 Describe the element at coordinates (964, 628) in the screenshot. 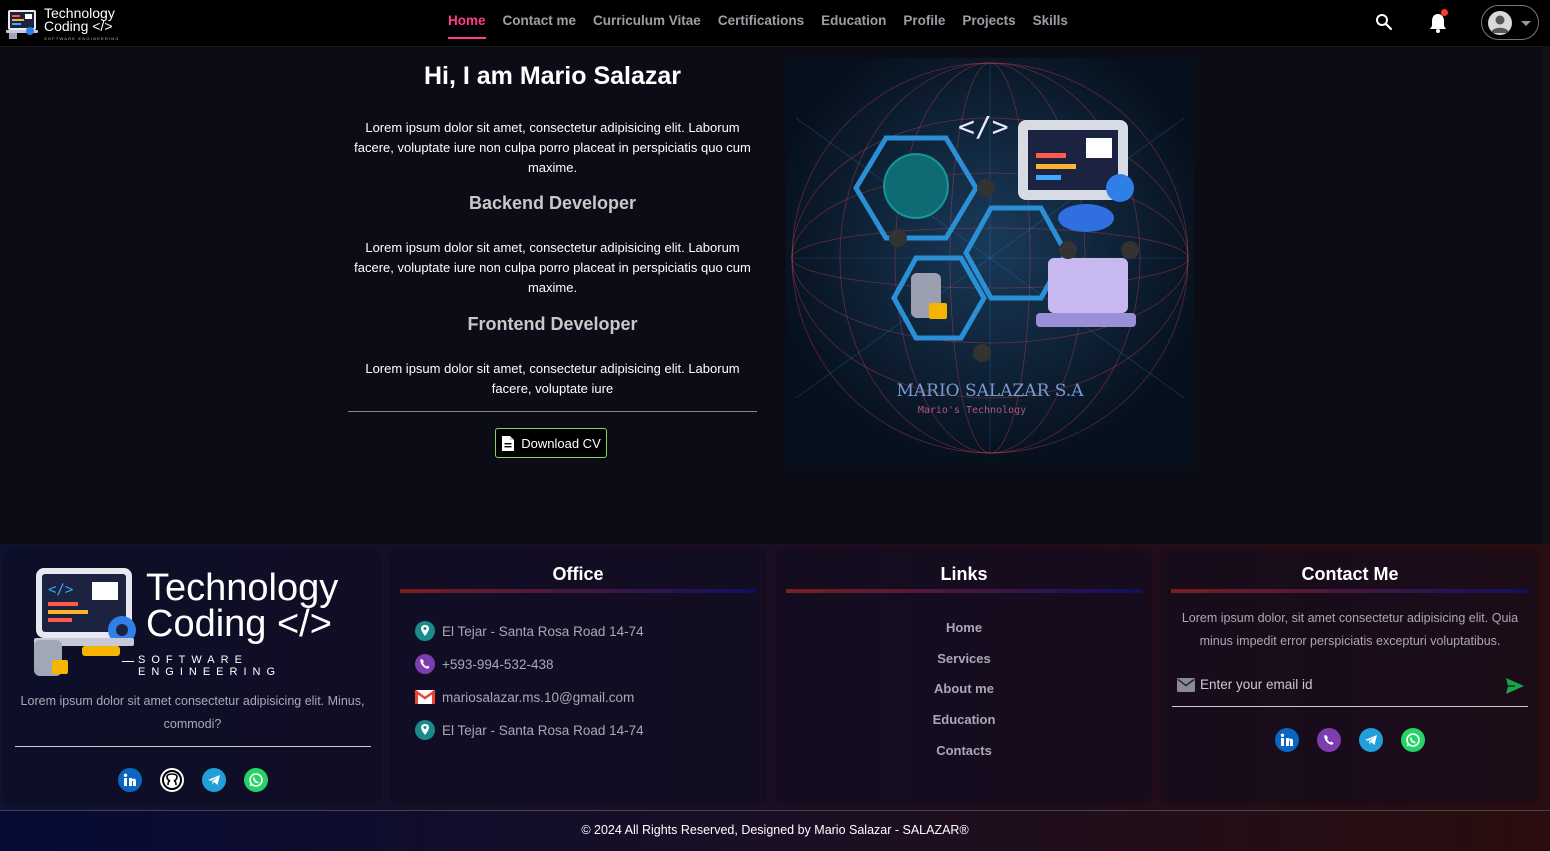

I see `footer-link-home: Home` at that location.